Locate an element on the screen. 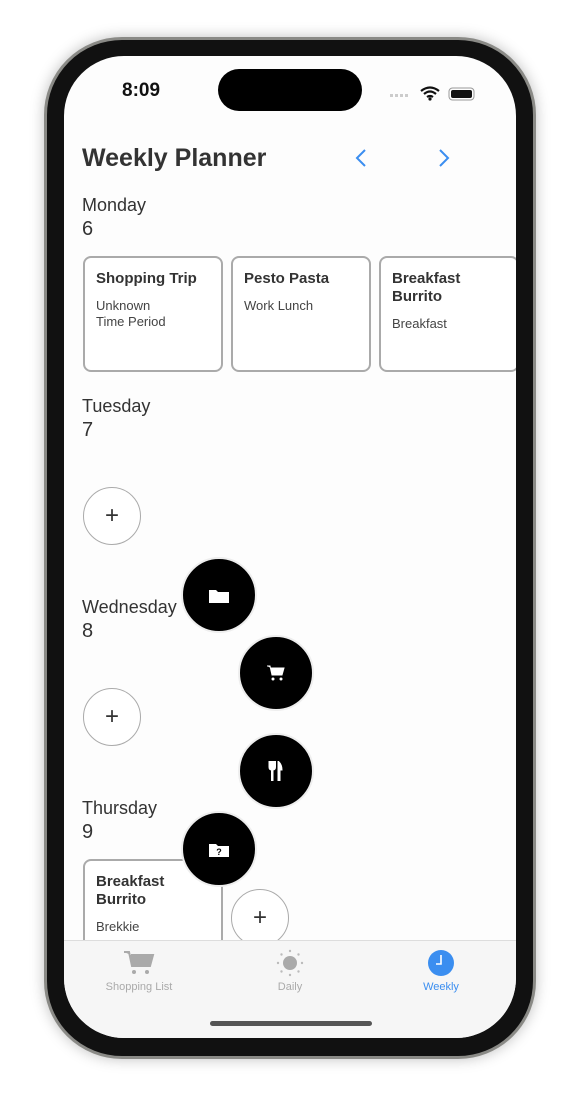 This screenshot has width=580, height=1104. day-header-wednesday: Wednesday 8 is located at coordinates (129, 619).